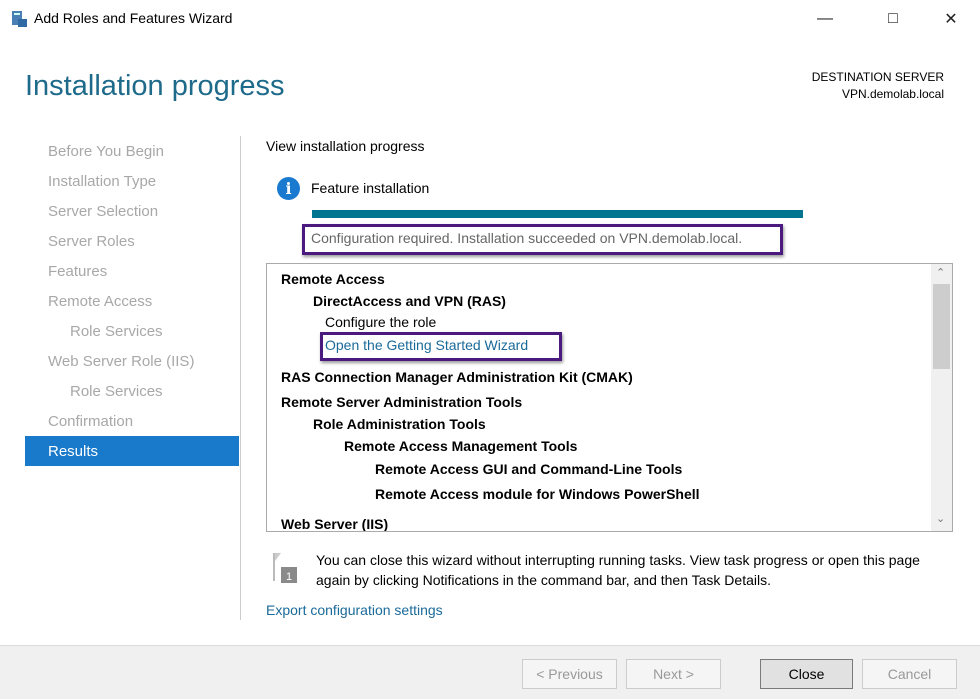 This screenshot has width=980, height=699. Describe the element at coordinates (240, 378) in the screenshot. I see `divider` at that location.